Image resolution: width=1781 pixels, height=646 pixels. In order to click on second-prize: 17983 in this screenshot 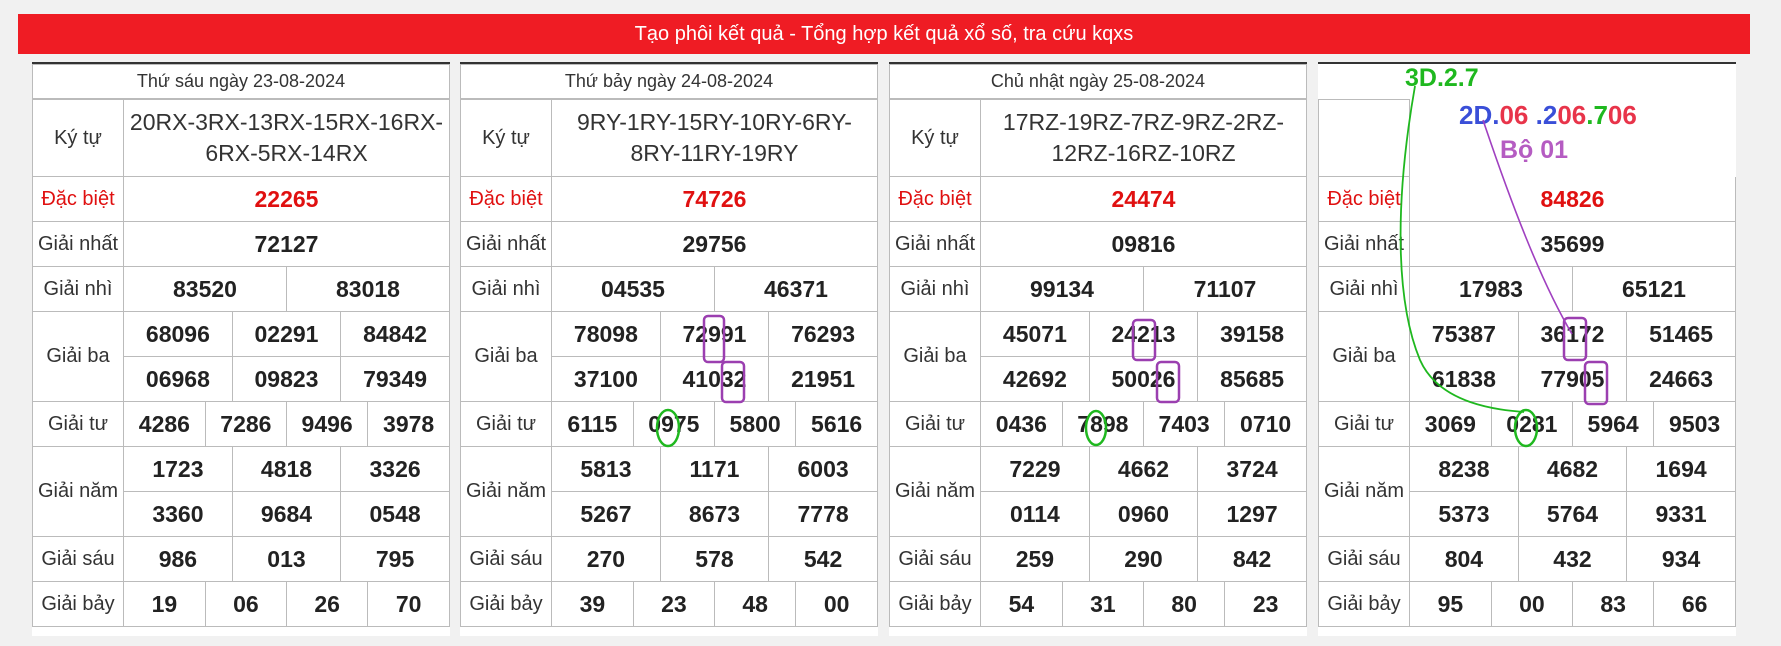, I will do `click(1491, 289)`.